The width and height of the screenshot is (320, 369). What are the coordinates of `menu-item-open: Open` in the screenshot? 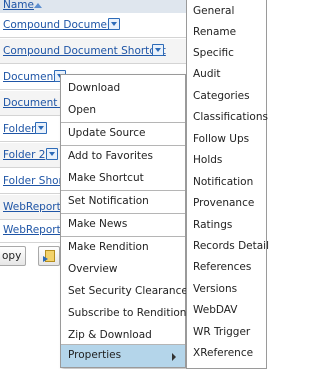 It's located at (123, 111).